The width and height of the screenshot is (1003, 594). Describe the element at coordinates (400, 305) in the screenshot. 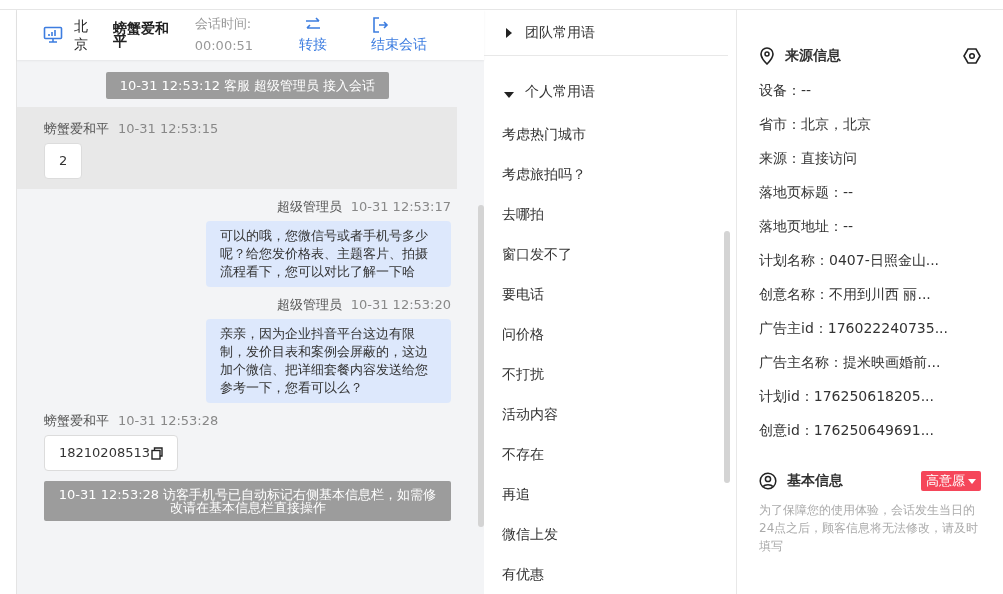

I see `message-time: 10-31 12:53:20` at that location.